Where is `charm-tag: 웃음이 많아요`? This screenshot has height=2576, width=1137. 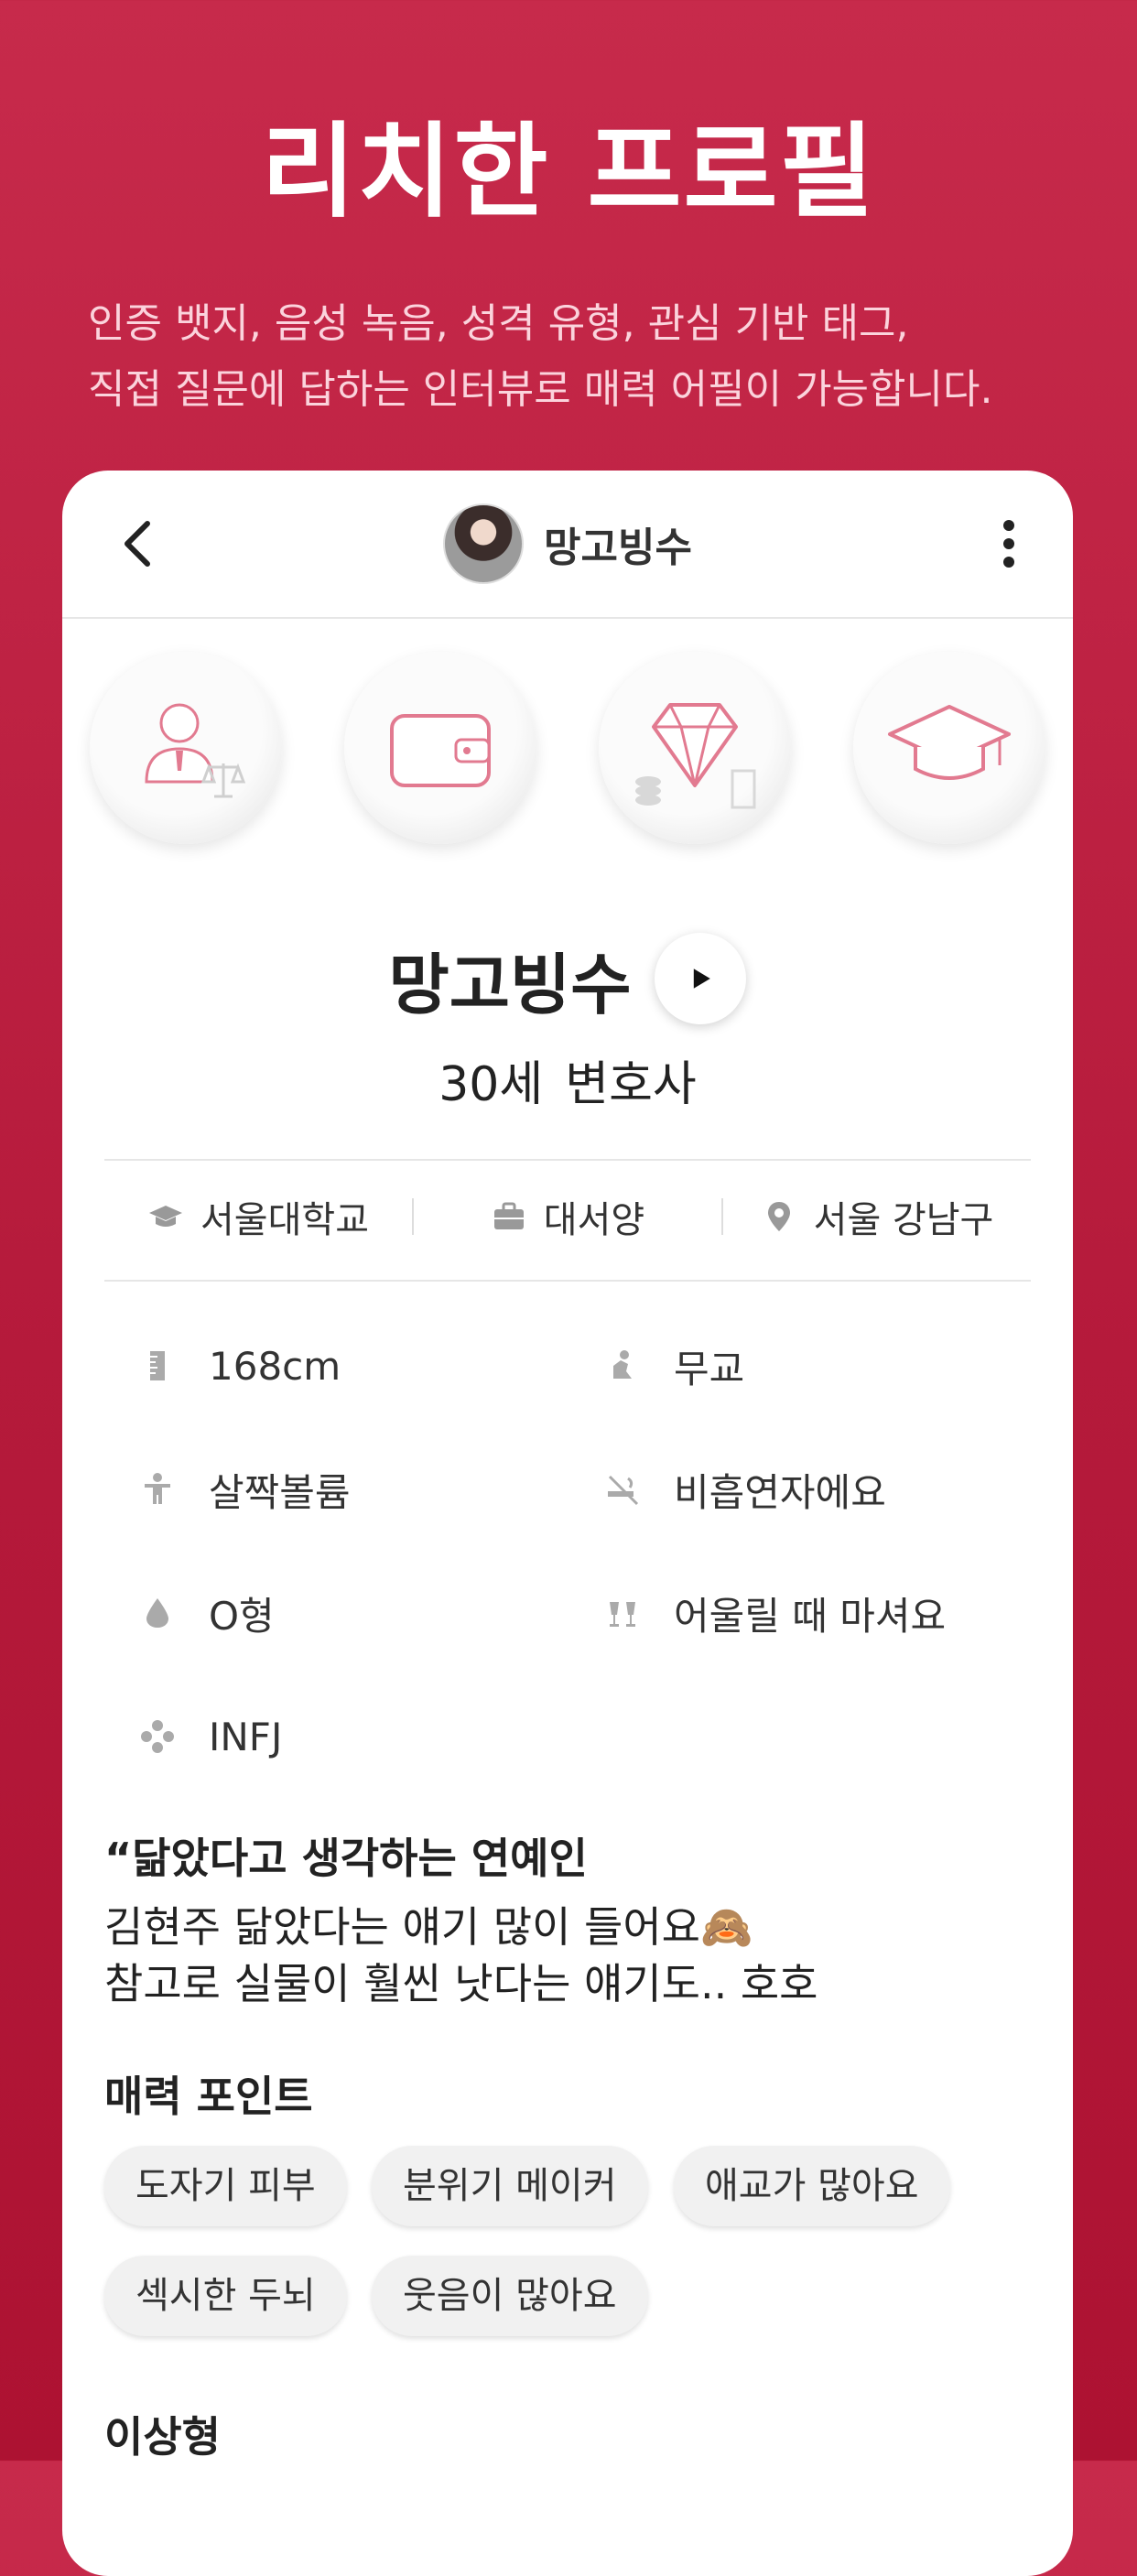 charm-tag: 웃음이 많아요 is located at coordinates (510, 2296).